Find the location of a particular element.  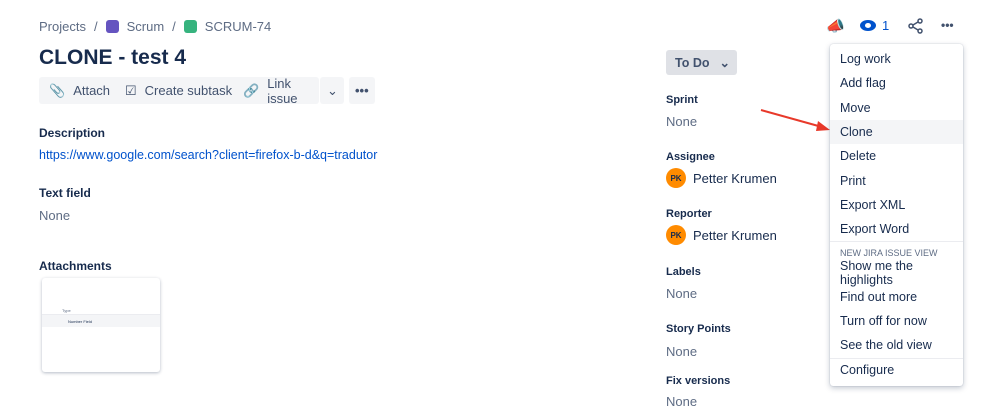

menu-item-old-view: See the old view is located at coordinates (896, 345).